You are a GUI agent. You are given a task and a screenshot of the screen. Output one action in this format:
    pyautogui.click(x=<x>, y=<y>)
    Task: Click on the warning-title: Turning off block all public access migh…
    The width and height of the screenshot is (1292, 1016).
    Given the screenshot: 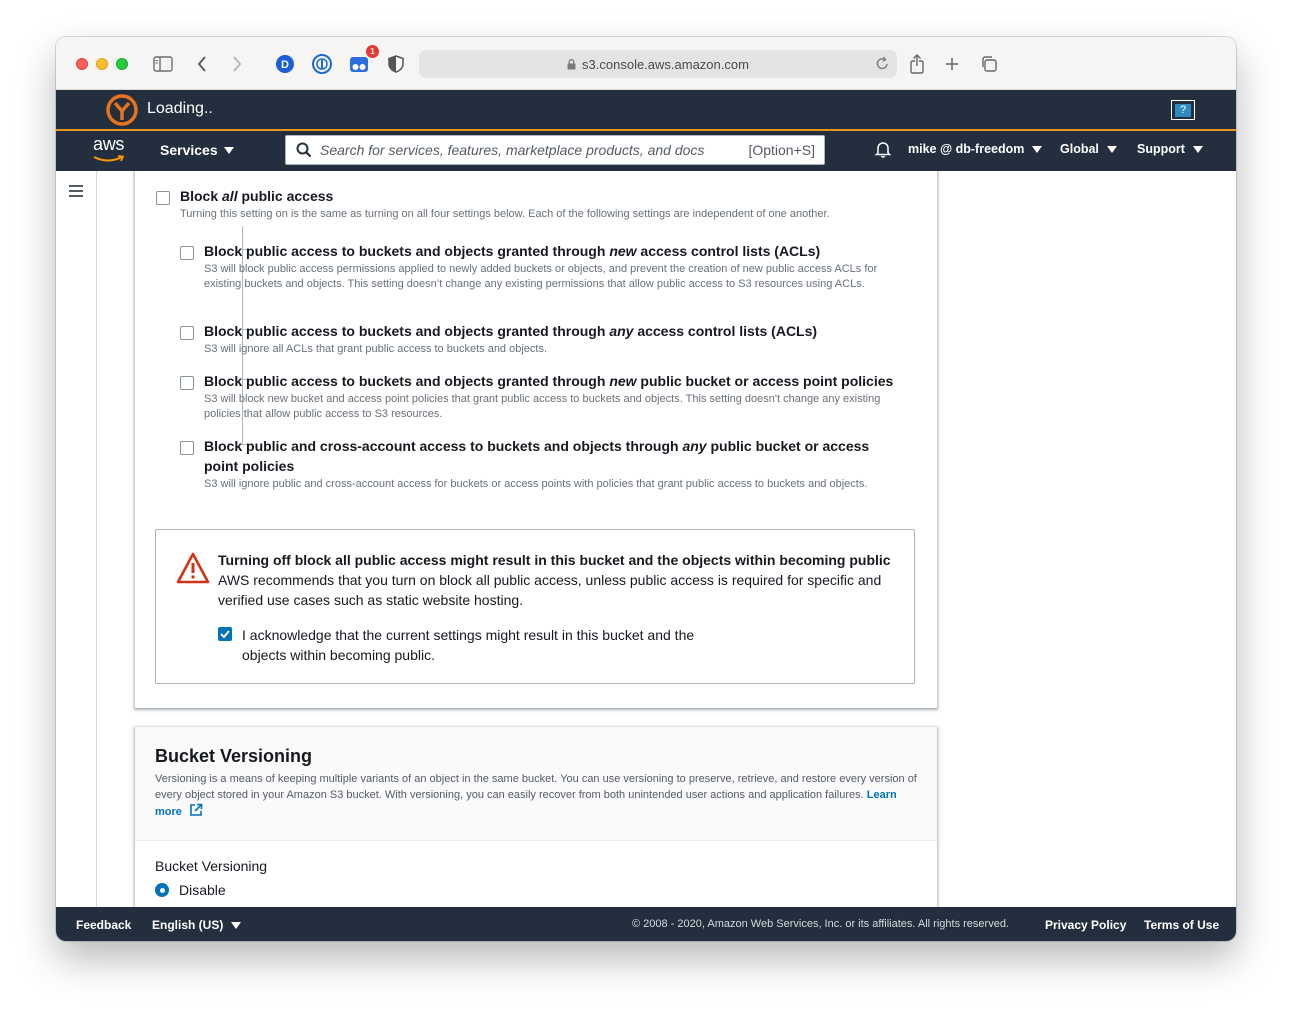 What is the action you would take?
    pyautogui.click(x=554, y=560)
    